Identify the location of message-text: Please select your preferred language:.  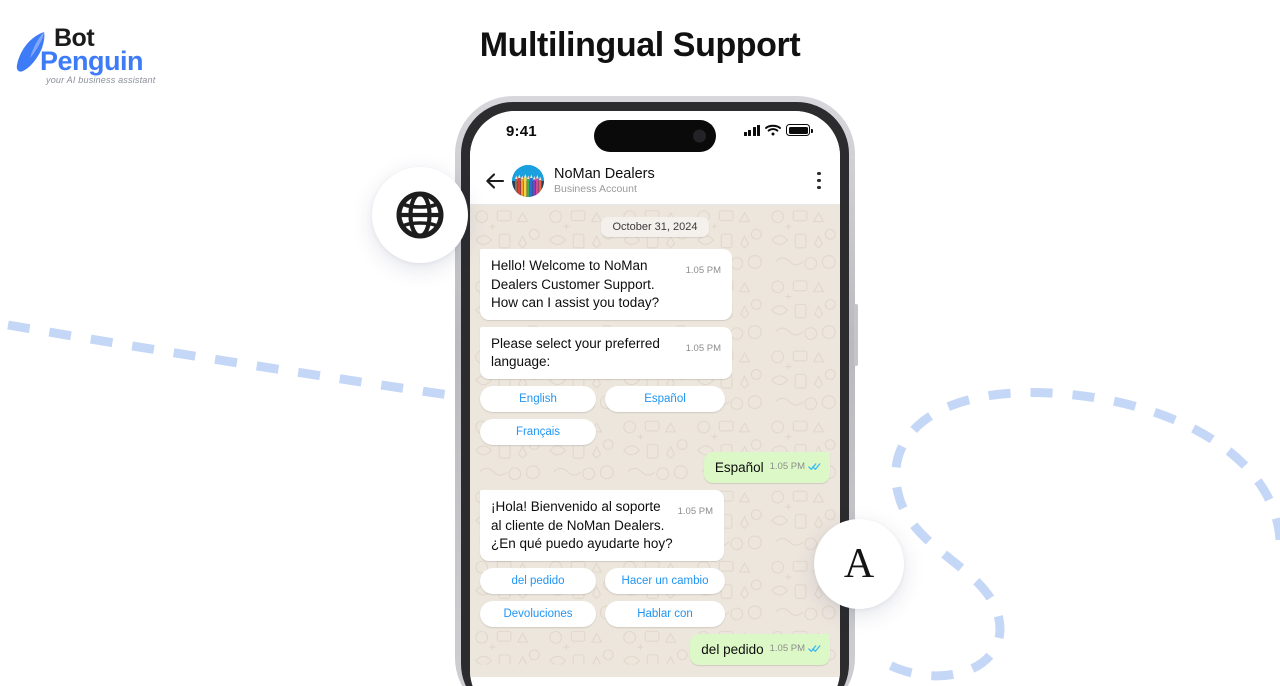
(575, 352).